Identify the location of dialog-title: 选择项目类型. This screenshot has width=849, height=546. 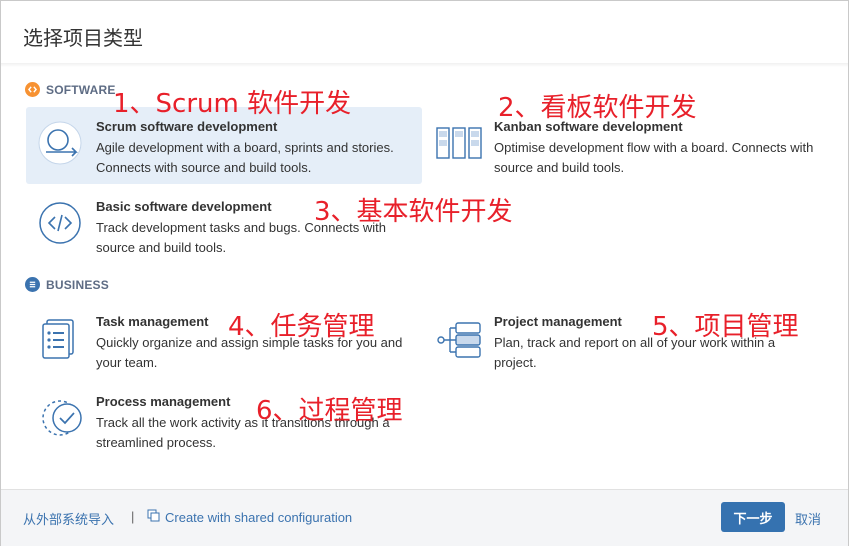
(83, 38).